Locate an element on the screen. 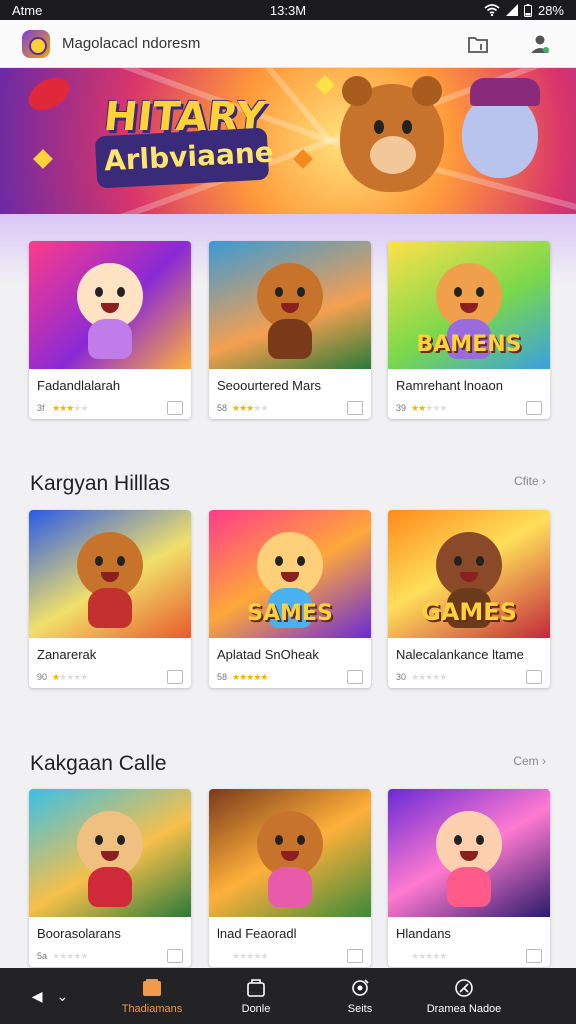 The image size is (576, 1024). app-bar: Magolacacl ndoresm is located at coordinates (288, 44).